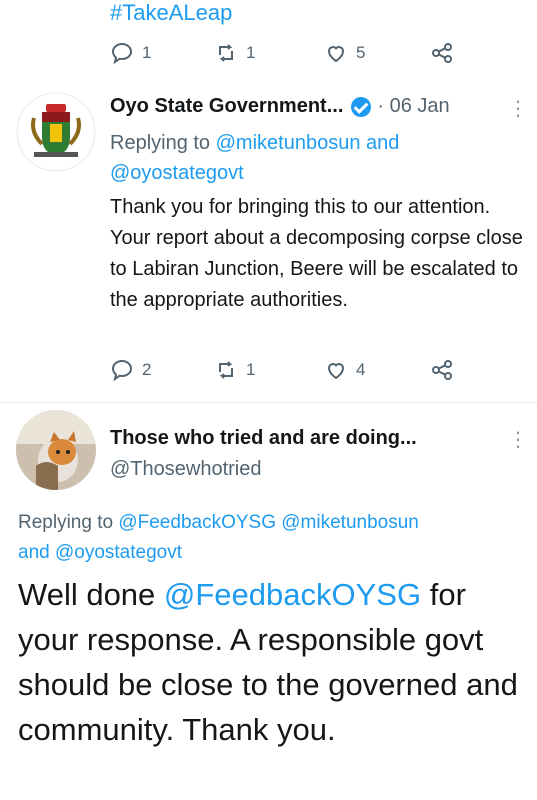 The height and width of the screenshot is (800, 537). I want to click on like-action: 4, so click(344, 370).